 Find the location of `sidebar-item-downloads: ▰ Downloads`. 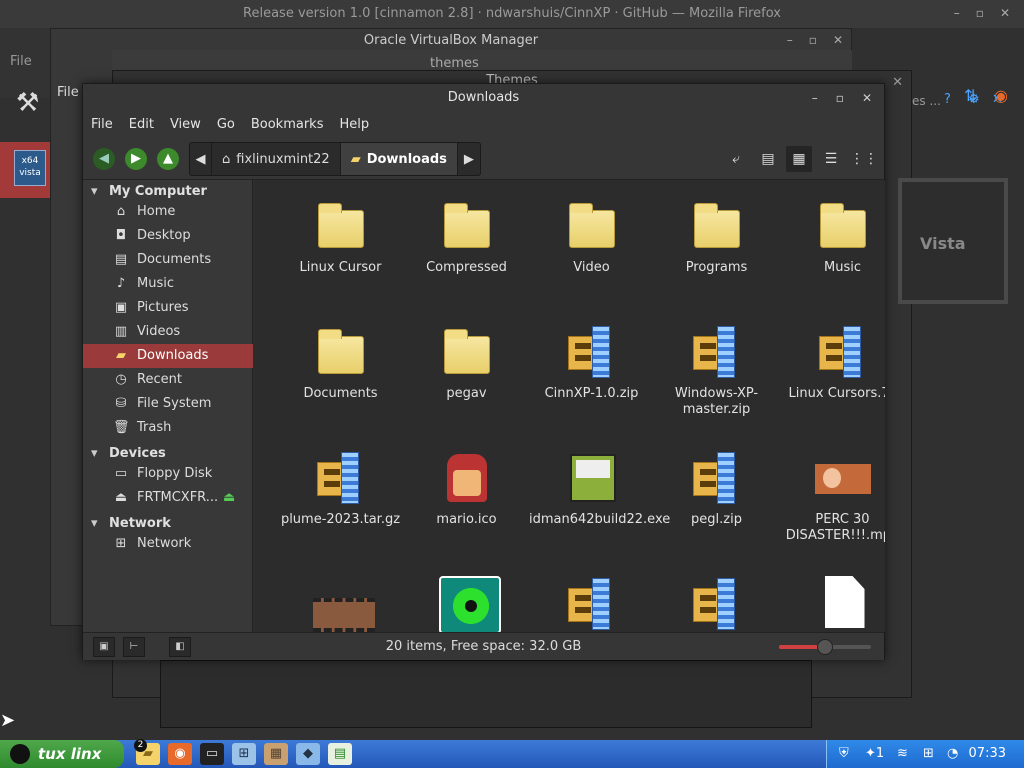

sidebar-item-downloads: ▰ Downloads is located at coordinates (168, 356).